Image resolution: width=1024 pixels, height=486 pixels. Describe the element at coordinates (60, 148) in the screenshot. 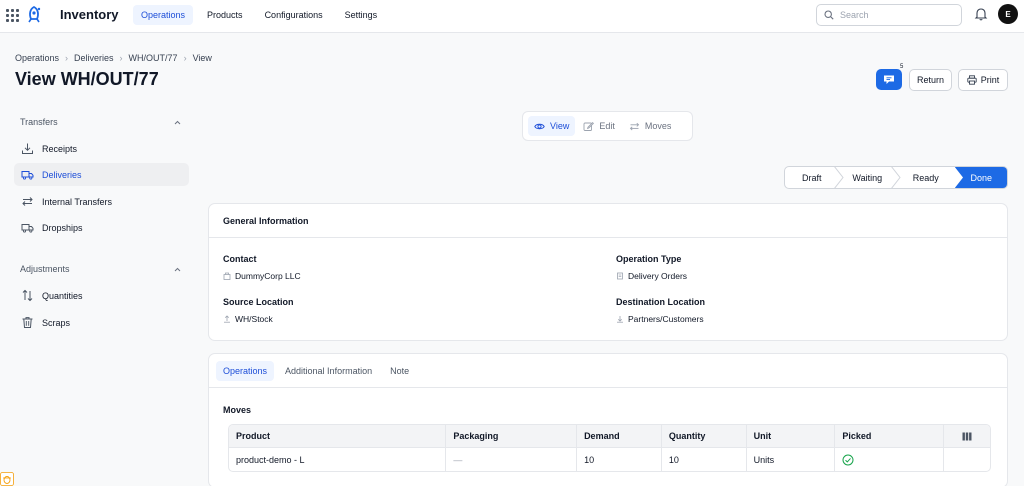

I see `sidebar-item-label: Receipts` at that location.